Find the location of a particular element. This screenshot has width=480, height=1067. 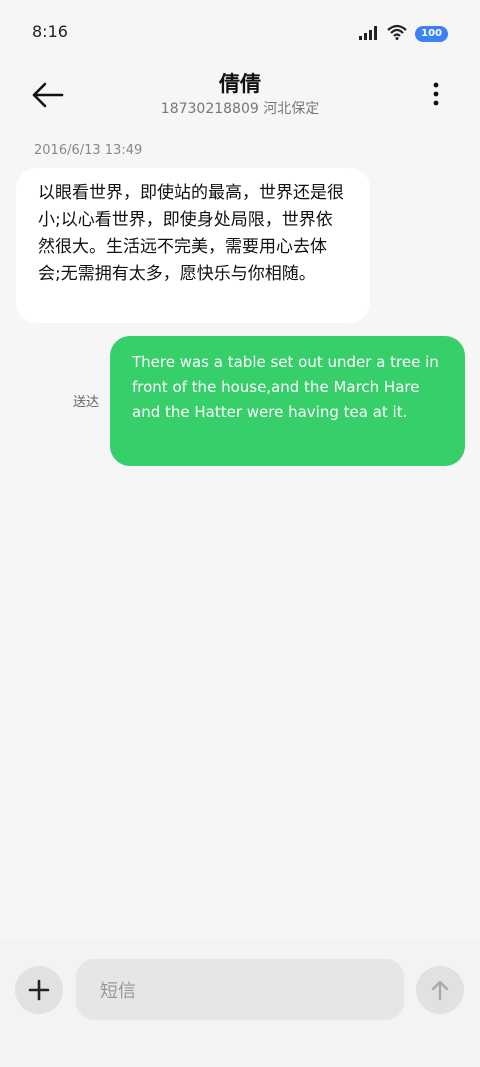

plus-icon is located at coordinates (39, 990).